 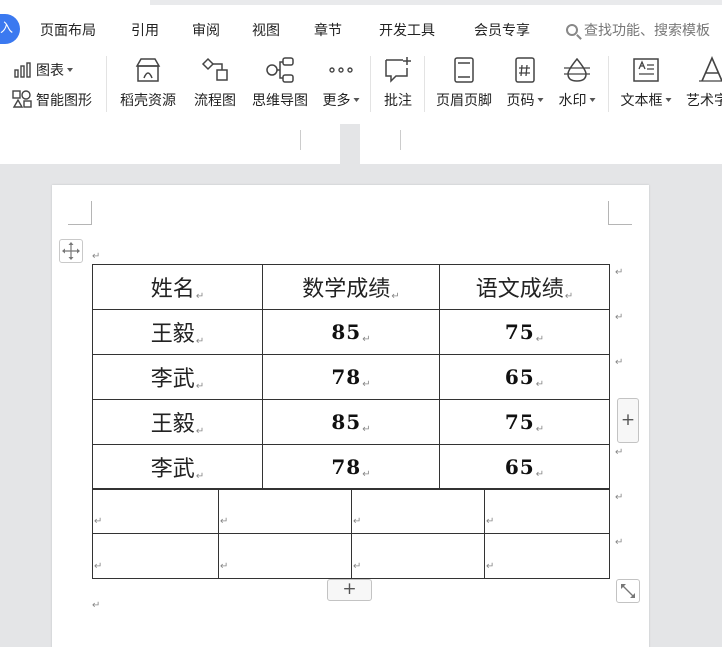 What do you see at coordinates (341, 100) in the screenshot?
I see `more-label: 更多` at bounding box center [341, 100].